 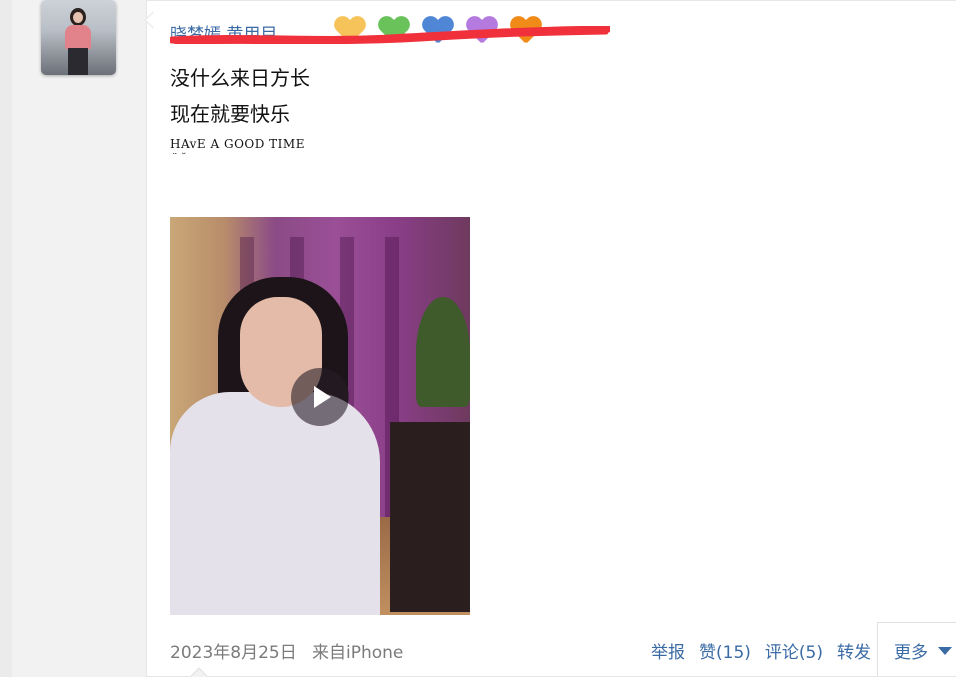 I want to click on video-plant, so click(x=443, y=352).